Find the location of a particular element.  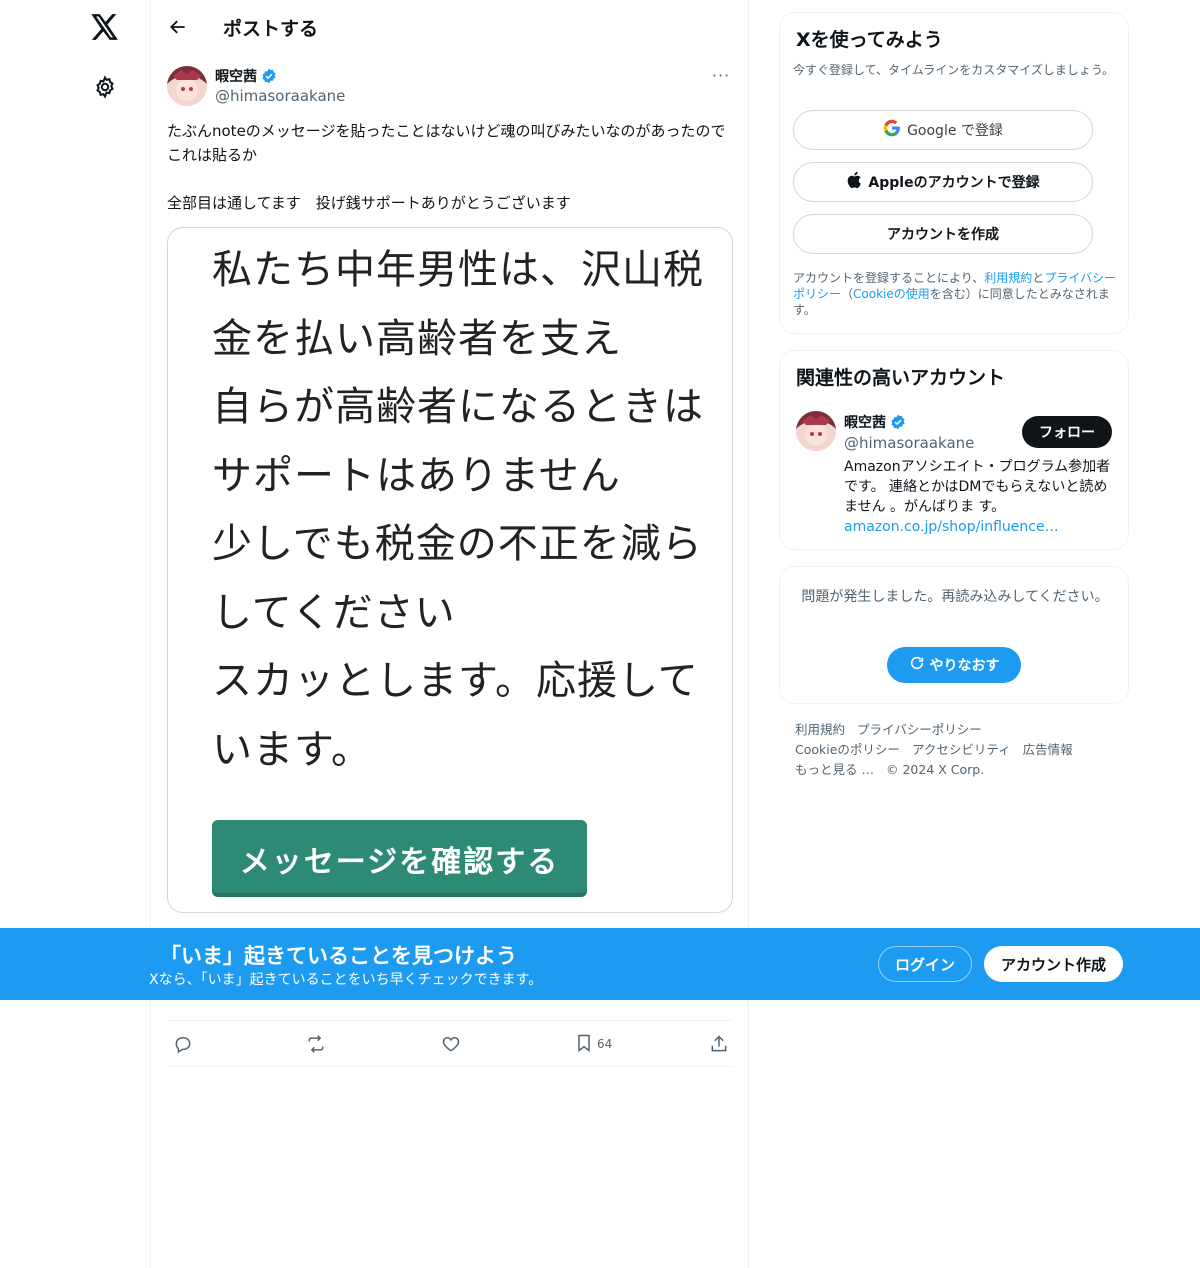

author-name-text: 暇空茜 is located at coordinates (236, 77).